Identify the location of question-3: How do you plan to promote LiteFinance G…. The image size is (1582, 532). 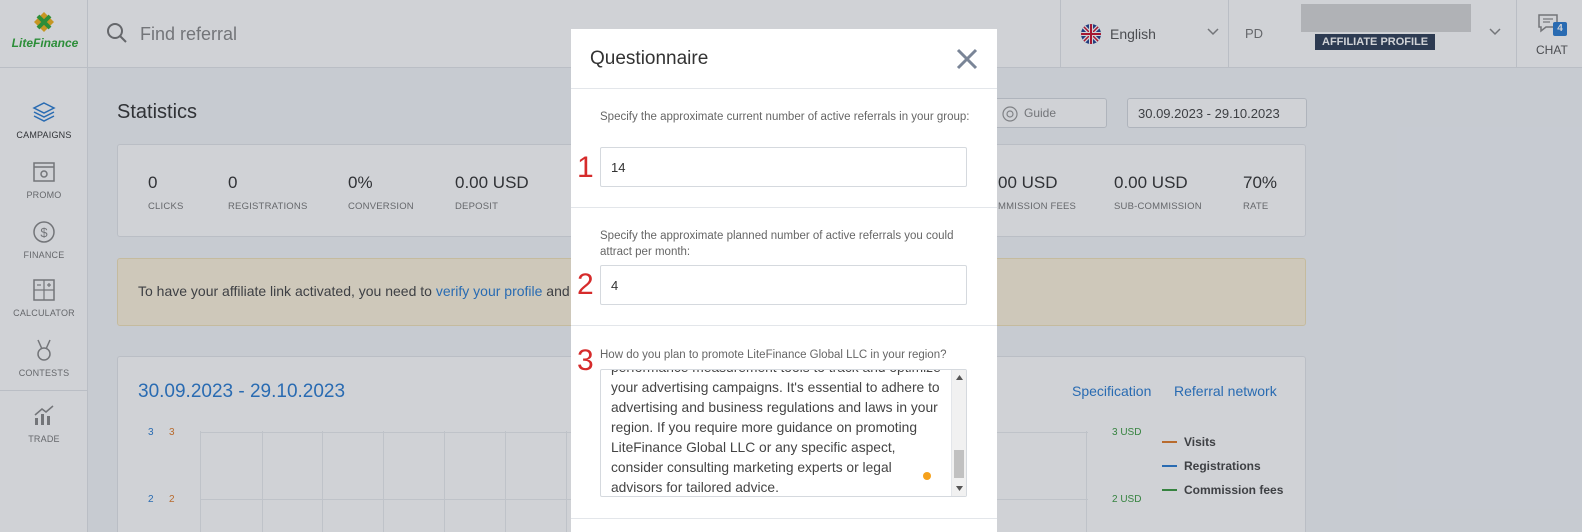
(784, 422).